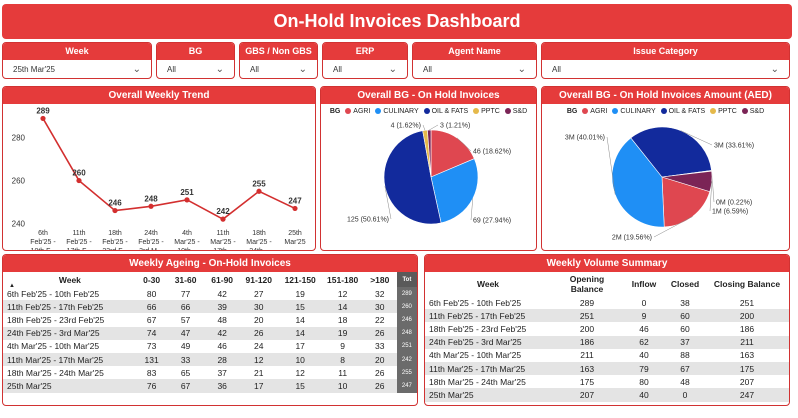 This screenshot has width=798, height=418. I want to click on table-row: 4th Mar'25 - 10th Mar'25 211 40 88 163, so click(607, 355).